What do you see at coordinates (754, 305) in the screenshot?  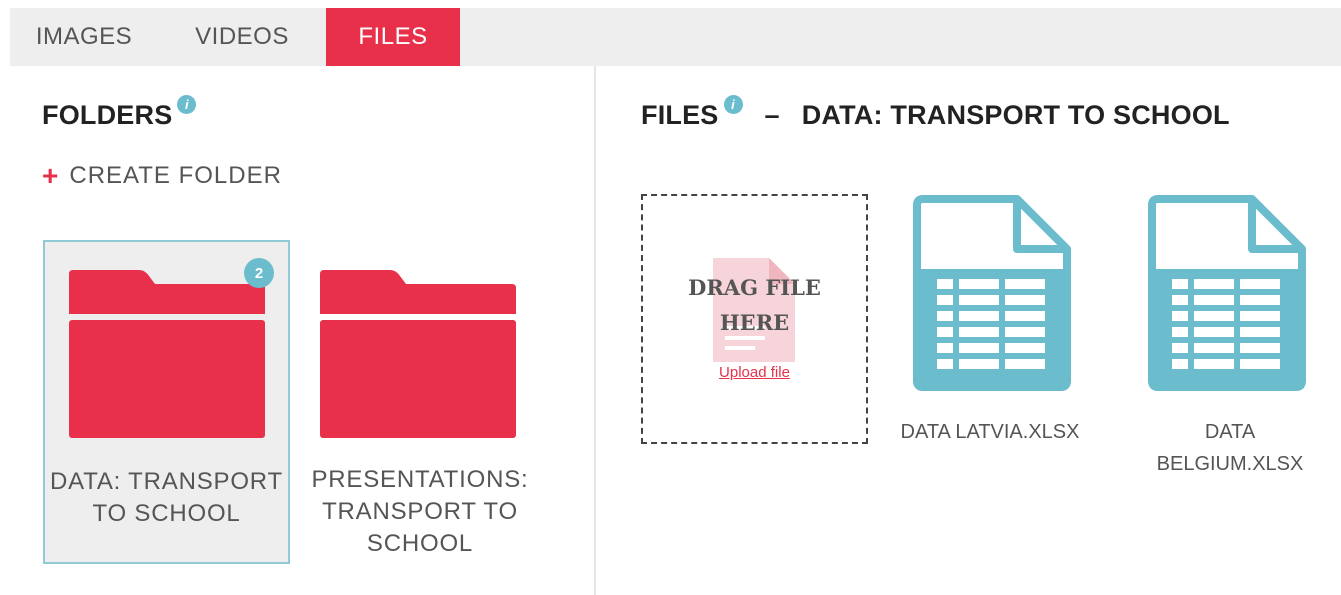 I see `drag-file-text: DRAG FILE HERE` at bounding box center [754, 305].